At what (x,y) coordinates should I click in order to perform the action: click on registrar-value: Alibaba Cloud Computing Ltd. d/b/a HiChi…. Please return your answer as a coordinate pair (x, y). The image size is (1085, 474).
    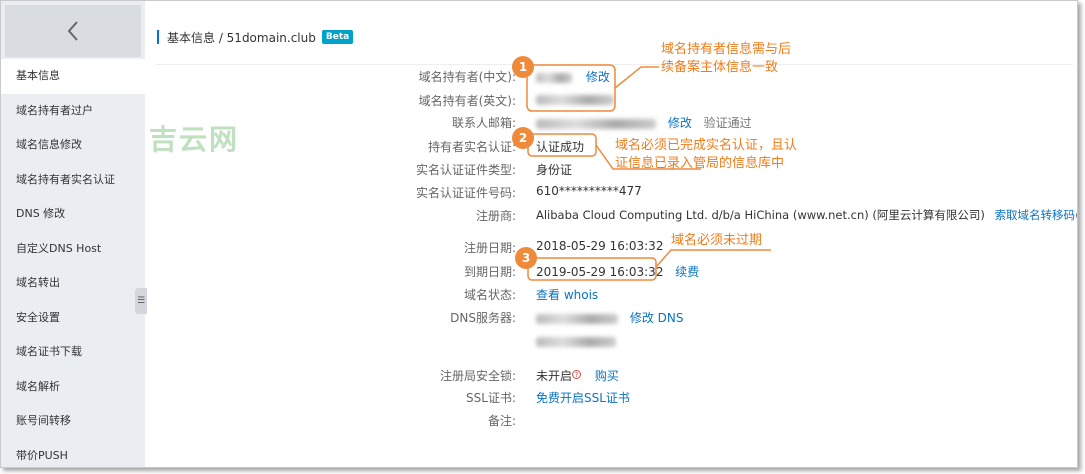
    Looking at the image, I should click on (760, 215).